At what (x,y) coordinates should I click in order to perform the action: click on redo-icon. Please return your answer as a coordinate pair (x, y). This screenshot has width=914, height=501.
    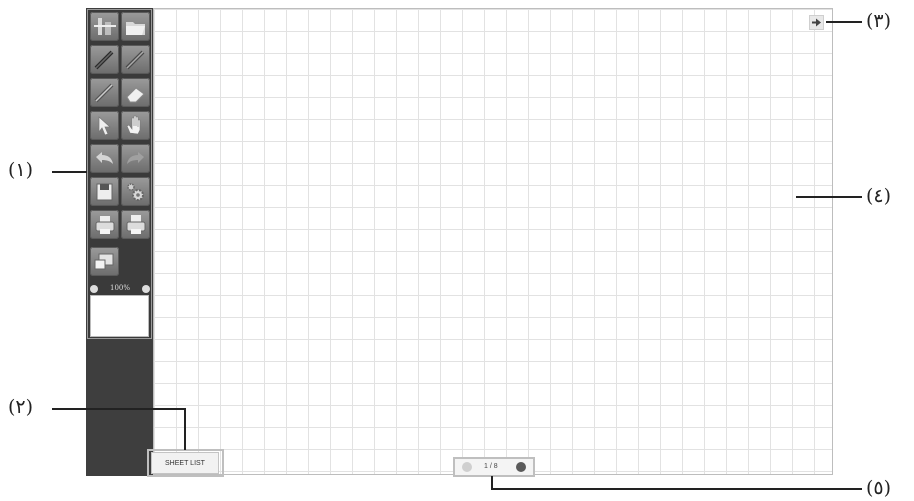
    Looking at the image, I should click on (135, 158).